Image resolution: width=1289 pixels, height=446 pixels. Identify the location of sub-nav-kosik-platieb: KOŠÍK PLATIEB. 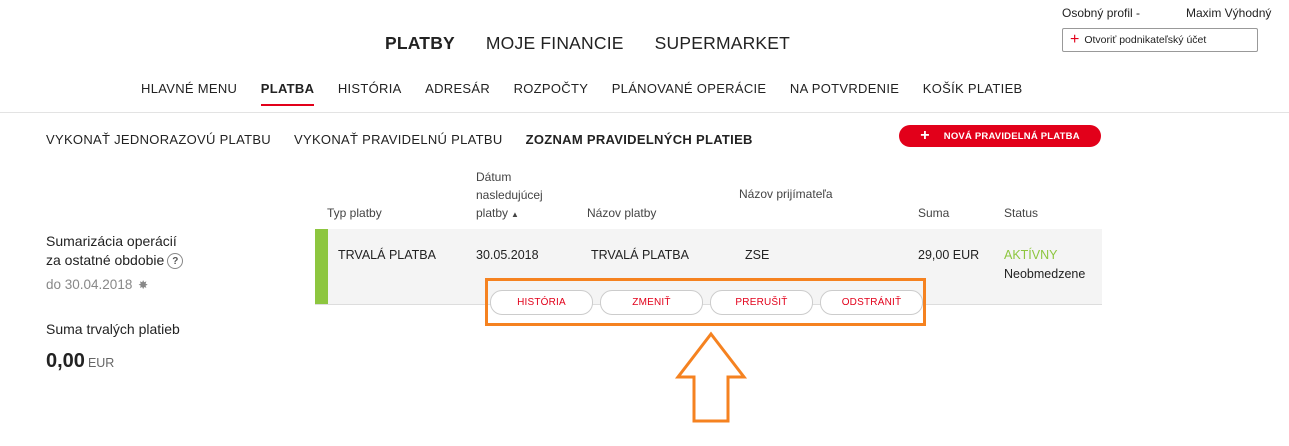
(973, 93).